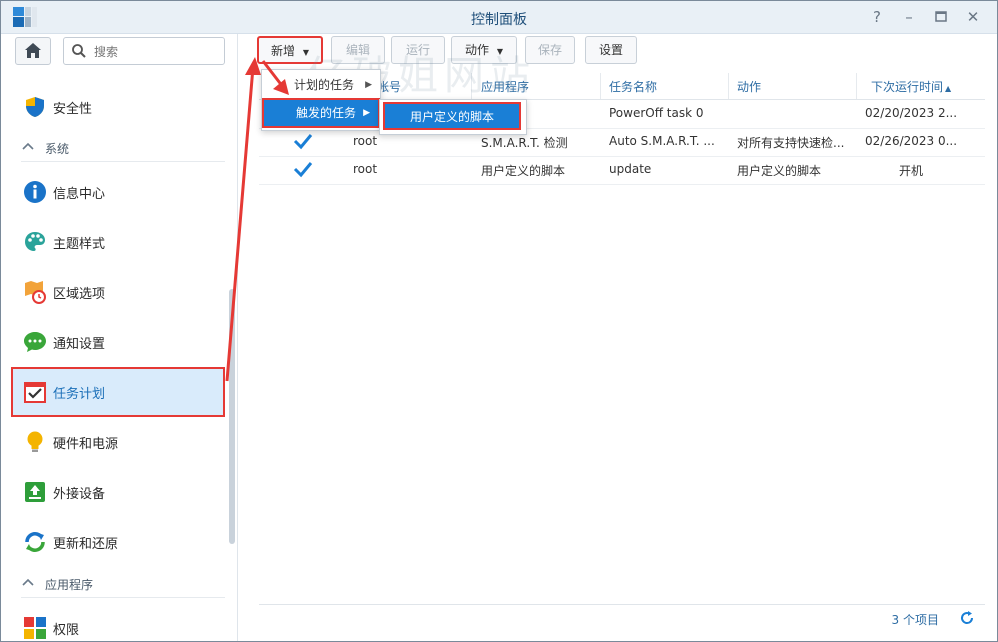 Image resolution: width=998 pixels, height=642 pixels. Describe the element at coordinates (967, 618) in the screenshot. I see `refresh-icon` at that location.